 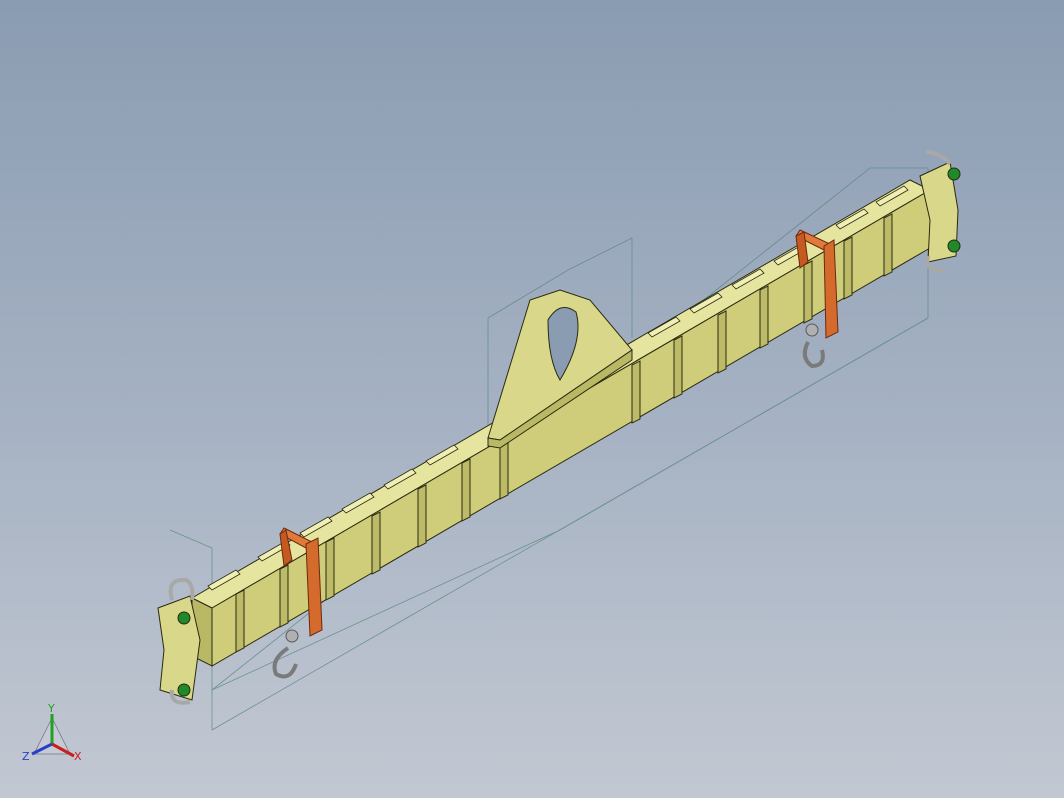 I want to click on x-axis-label: X, so click(x=78, y=756).